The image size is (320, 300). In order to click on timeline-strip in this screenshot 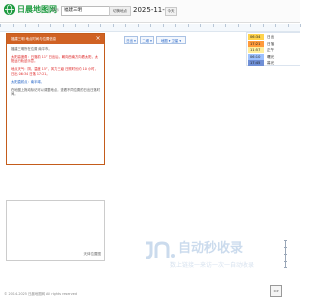, I will do `click(150, 28)`.